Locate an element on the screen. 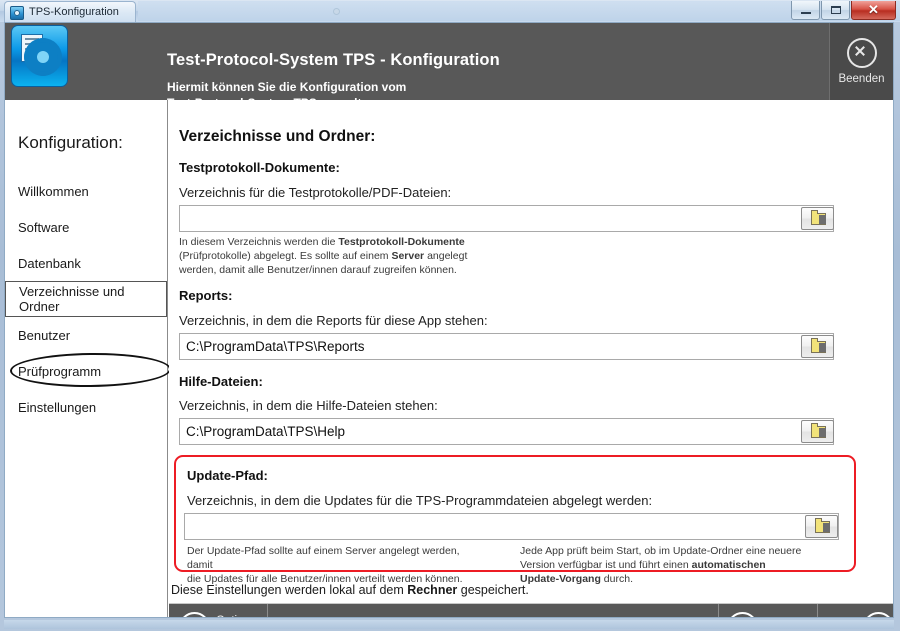  minimize-icon is located at coordinates (806, 13).